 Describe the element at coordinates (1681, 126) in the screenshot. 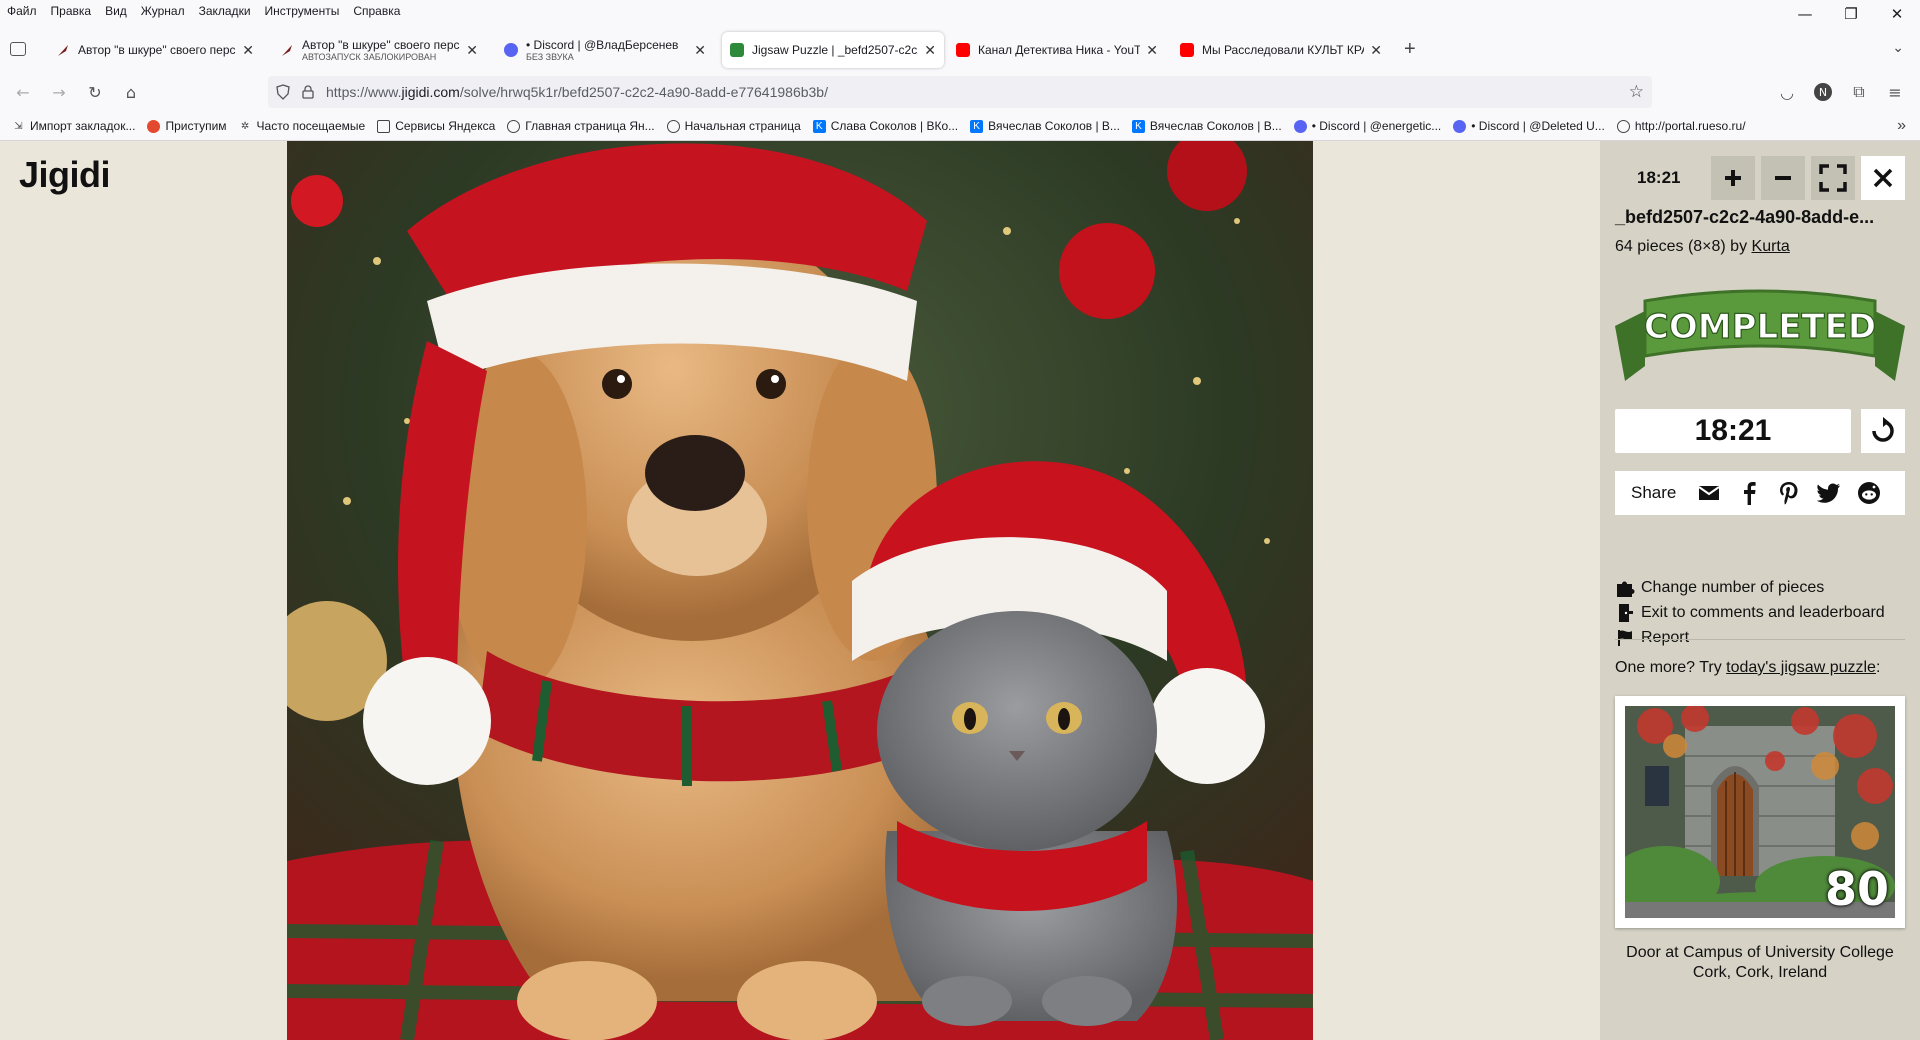

I see `bookmark-portal: http://portal.rueso.ru/` at that location.